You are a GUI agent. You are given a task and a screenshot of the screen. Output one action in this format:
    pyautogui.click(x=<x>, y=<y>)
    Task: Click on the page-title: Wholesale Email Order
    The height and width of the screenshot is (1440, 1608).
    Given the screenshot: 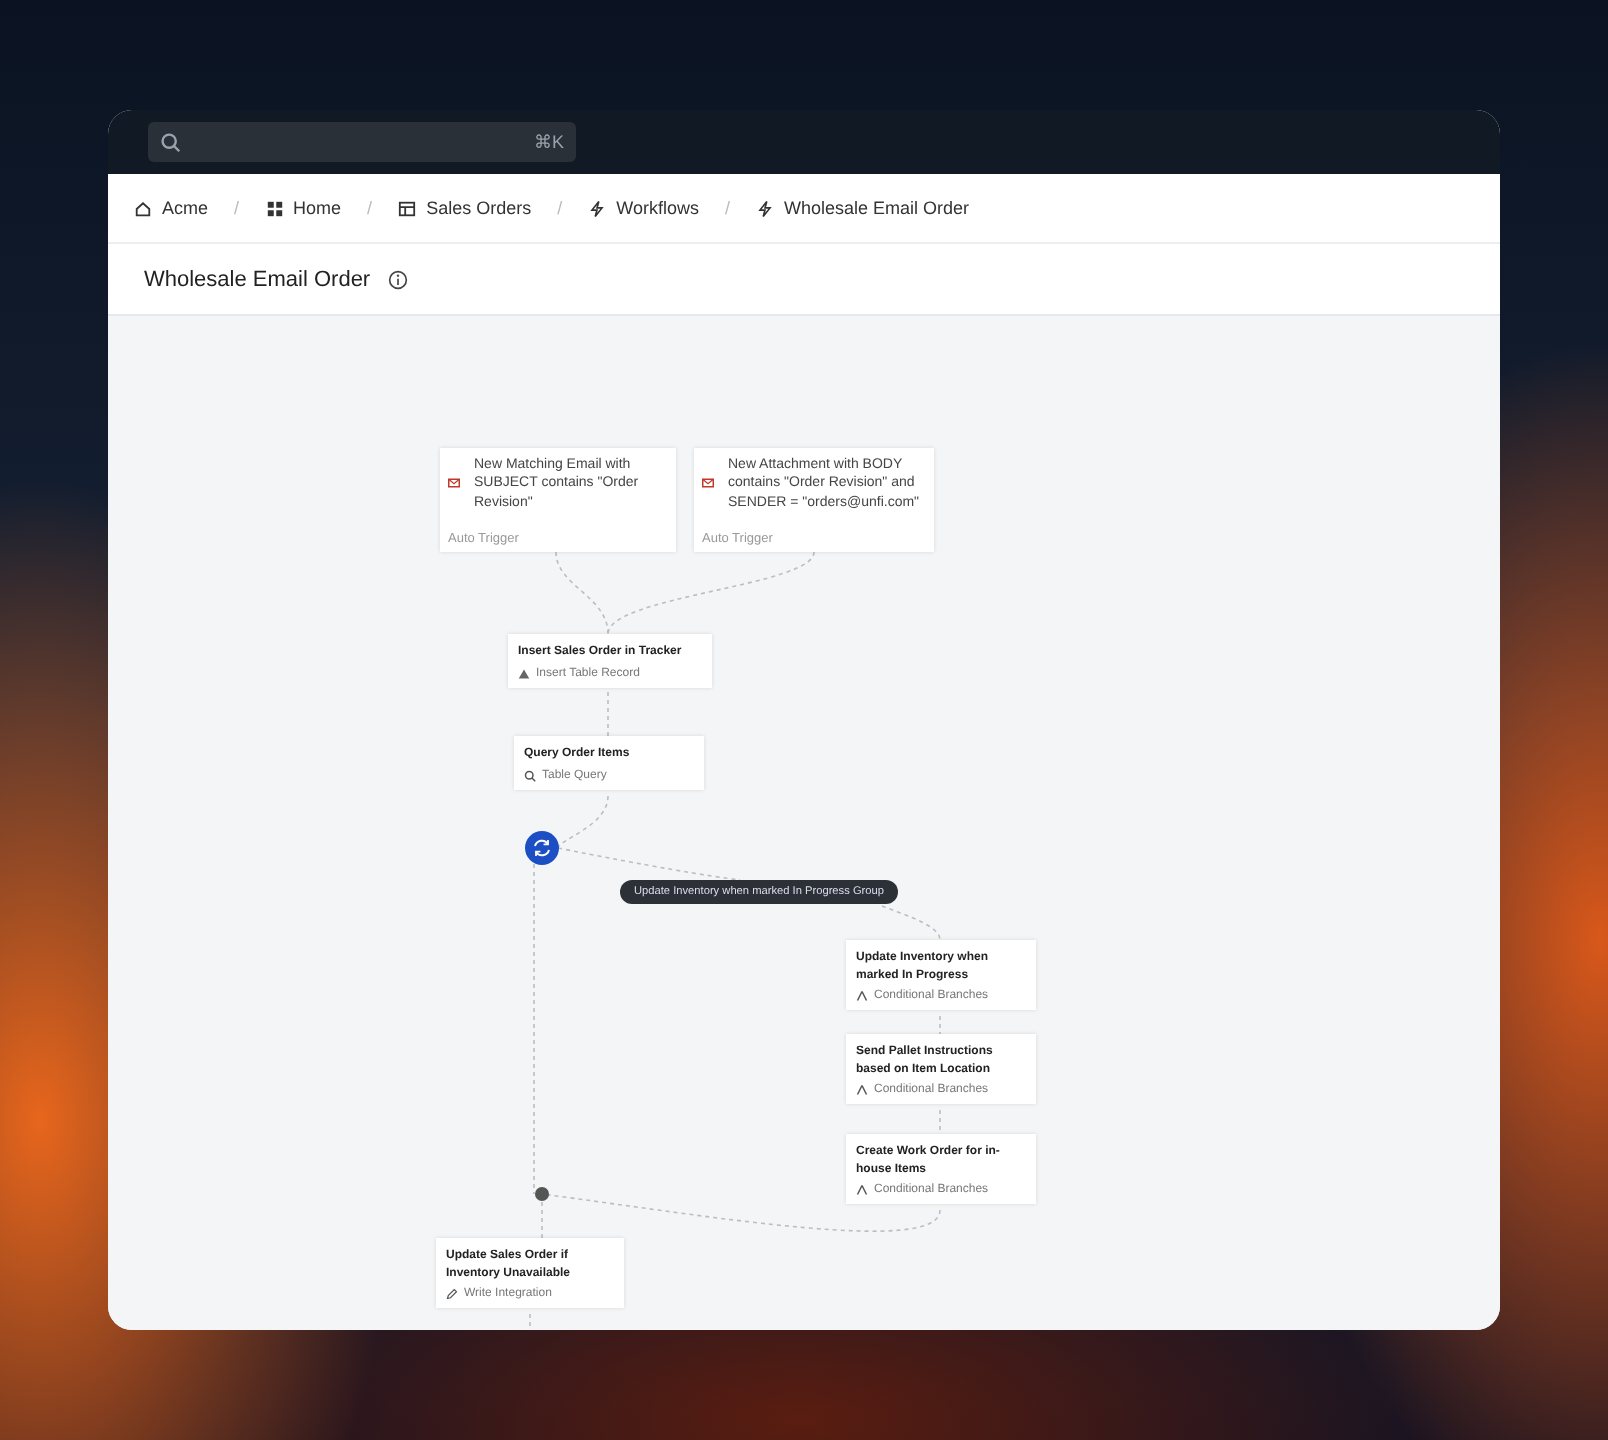 What is the action you would take?
    pyautogui.click(x=257, y=279)
    